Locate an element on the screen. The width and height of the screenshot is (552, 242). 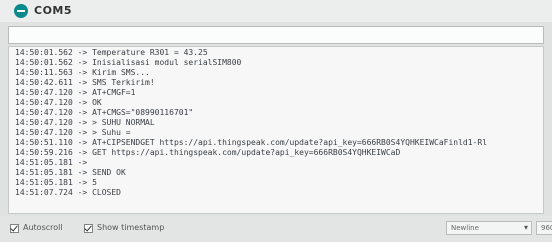
console-line: 14:51:07.724 -> CLOSED is located at coordinates (68, 192).